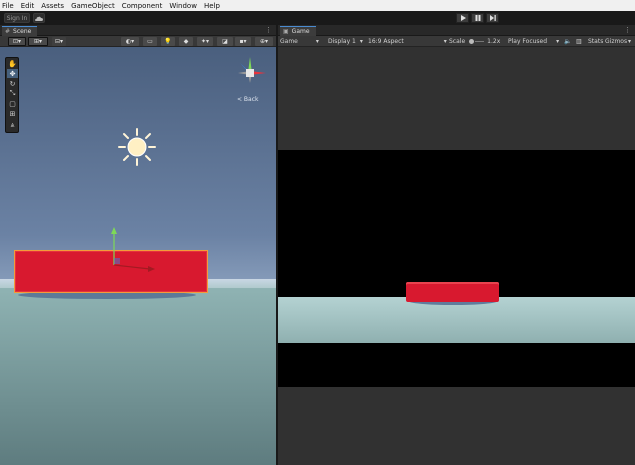 The image size is (635, 465). What do you see at coordinates (12, 125) in the screenshot?
I see `custom-tool-icon: ⩓` at bounding box center [12, 125].